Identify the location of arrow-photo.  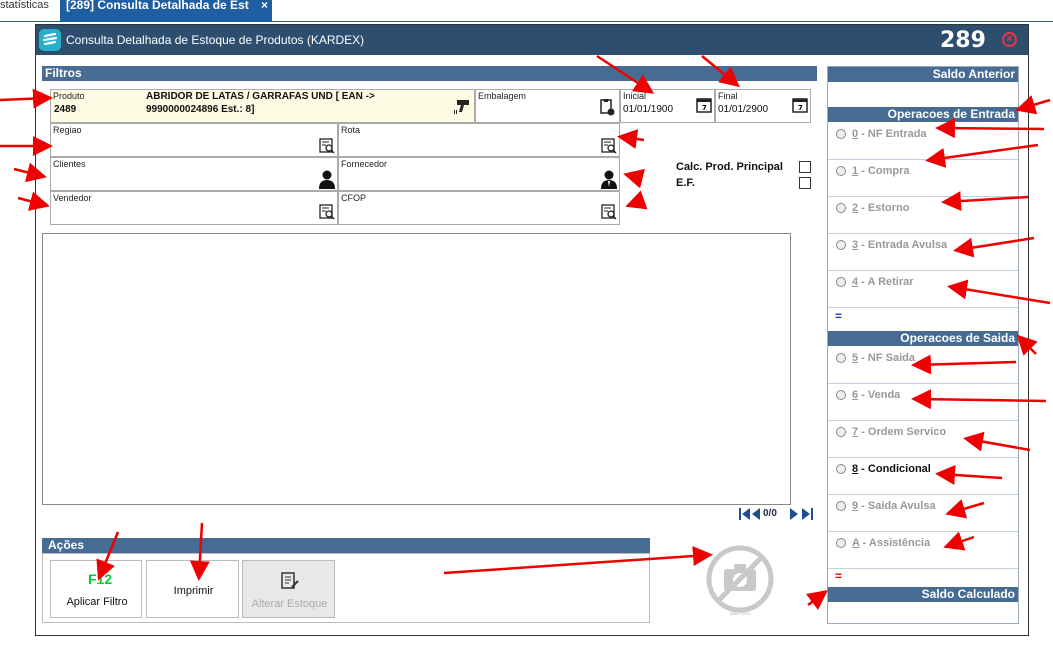
(578, 560).